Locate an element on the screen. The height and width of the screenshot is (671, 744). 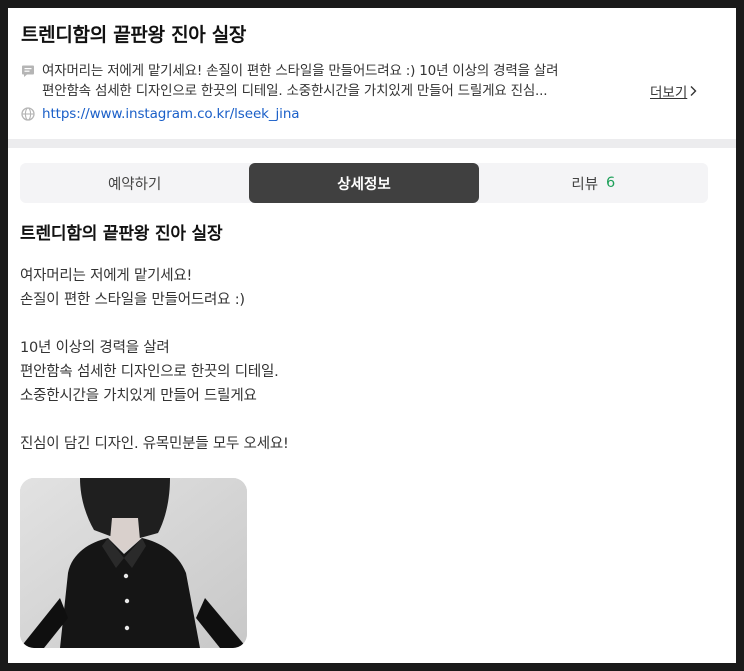
more-label: 더보기 is located at coordinates (669, 93).